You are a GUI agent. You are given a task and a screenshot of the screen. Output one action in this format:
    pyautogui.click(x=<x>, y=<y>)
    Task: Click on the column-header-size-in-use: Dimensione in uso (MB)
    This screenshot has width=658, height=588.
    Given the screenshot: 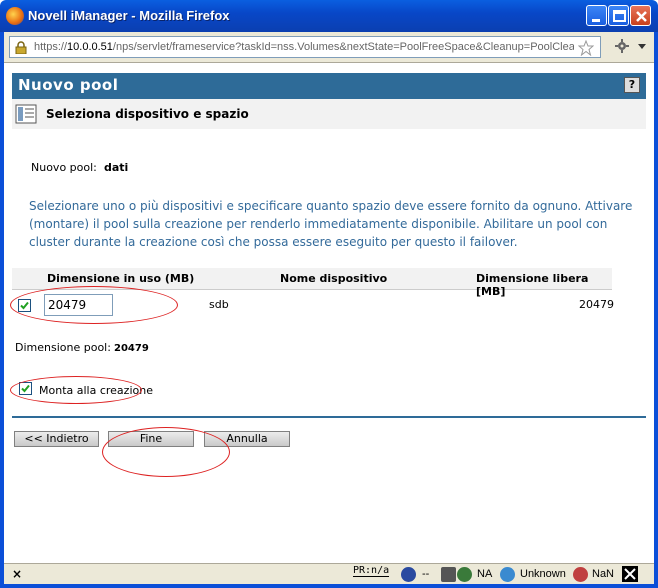 What is the action you would take?
    pyautogui.click(x=121, y=278)
    